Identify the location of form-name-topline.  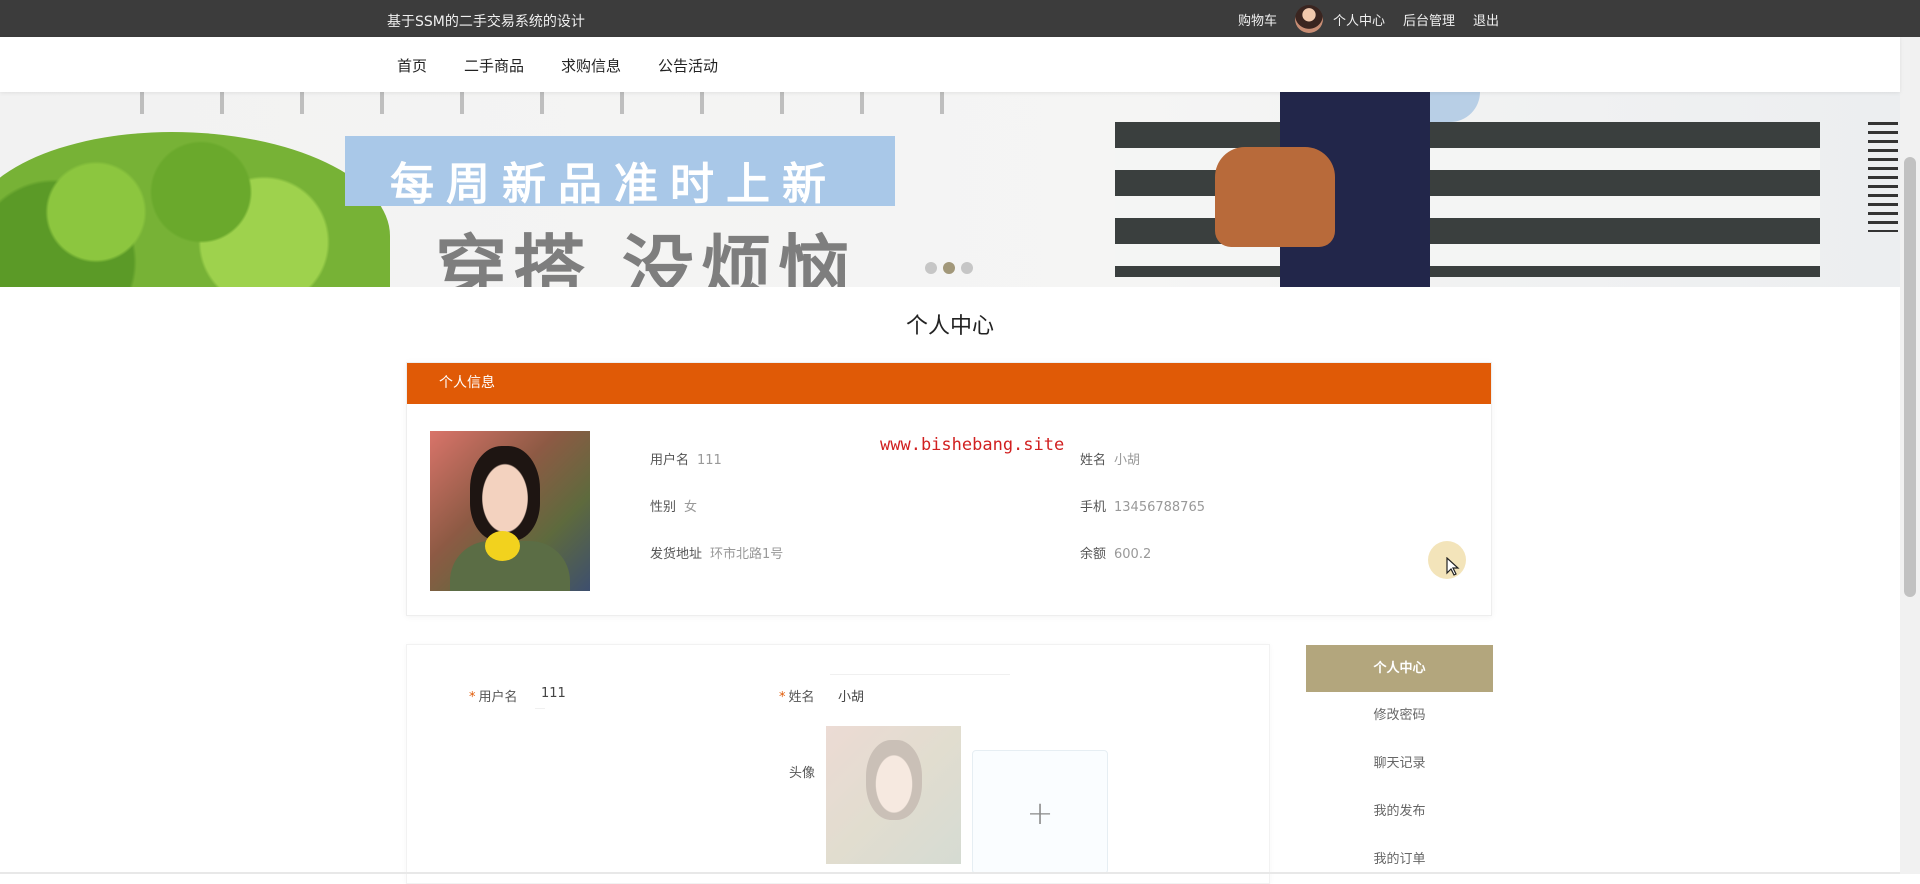
(920, 674).